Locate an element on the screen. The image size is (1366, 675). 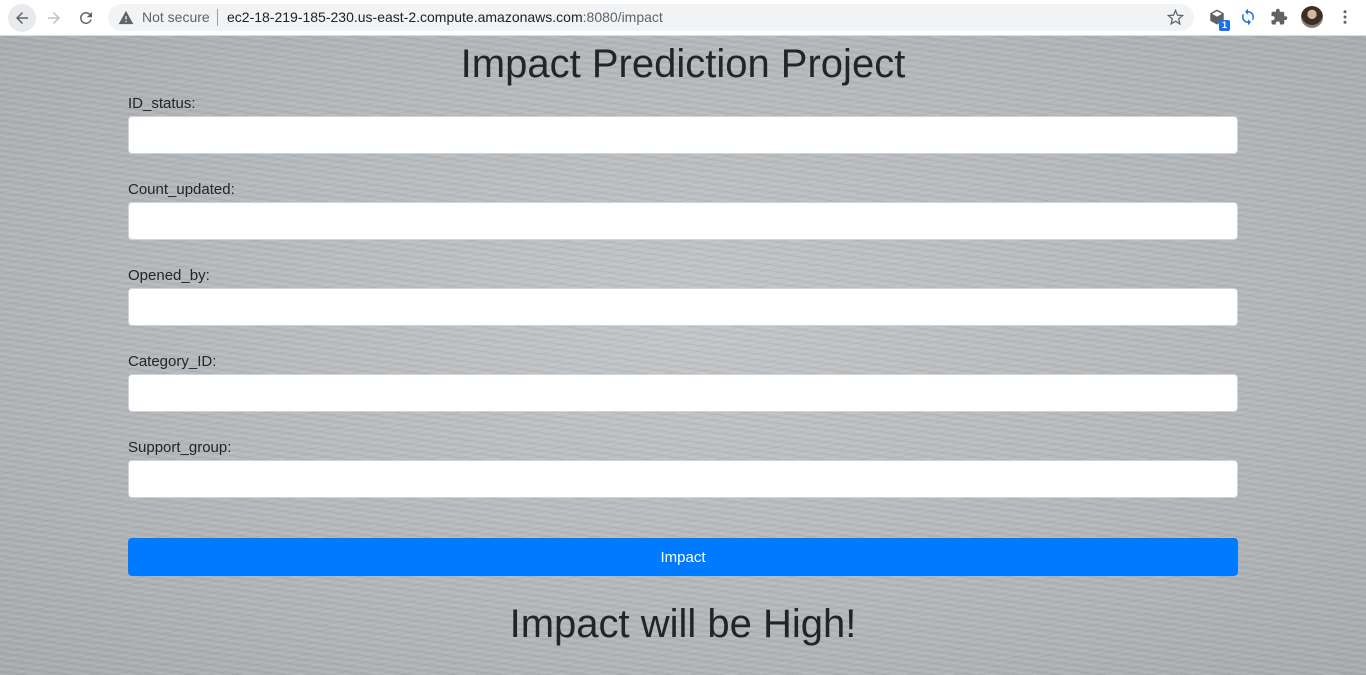
field-count-updated: Count_updated: is located at coordinates (683, 210).